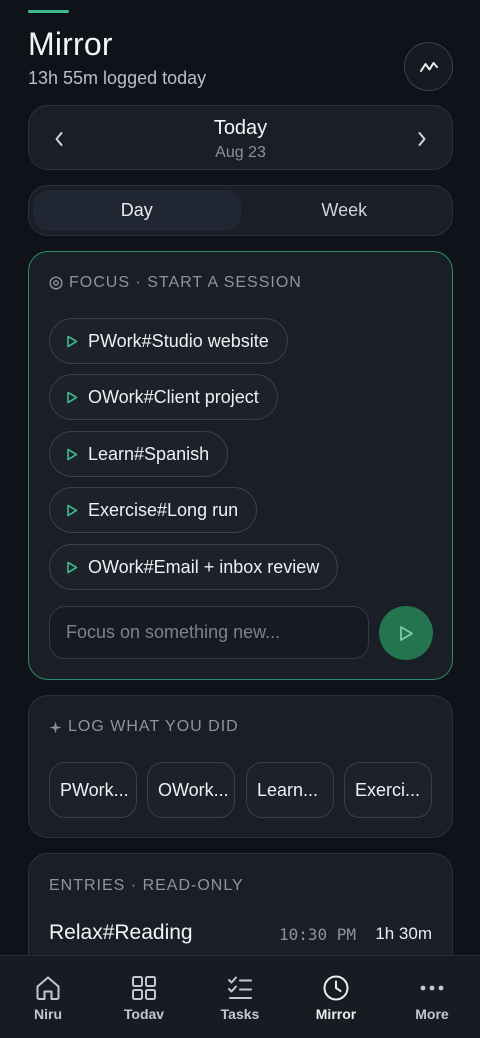  Describe the element at coordinates (146, 885) in the screenshot. I see `entries-section-label: ENTRIES · READ-ONLY` at that location.